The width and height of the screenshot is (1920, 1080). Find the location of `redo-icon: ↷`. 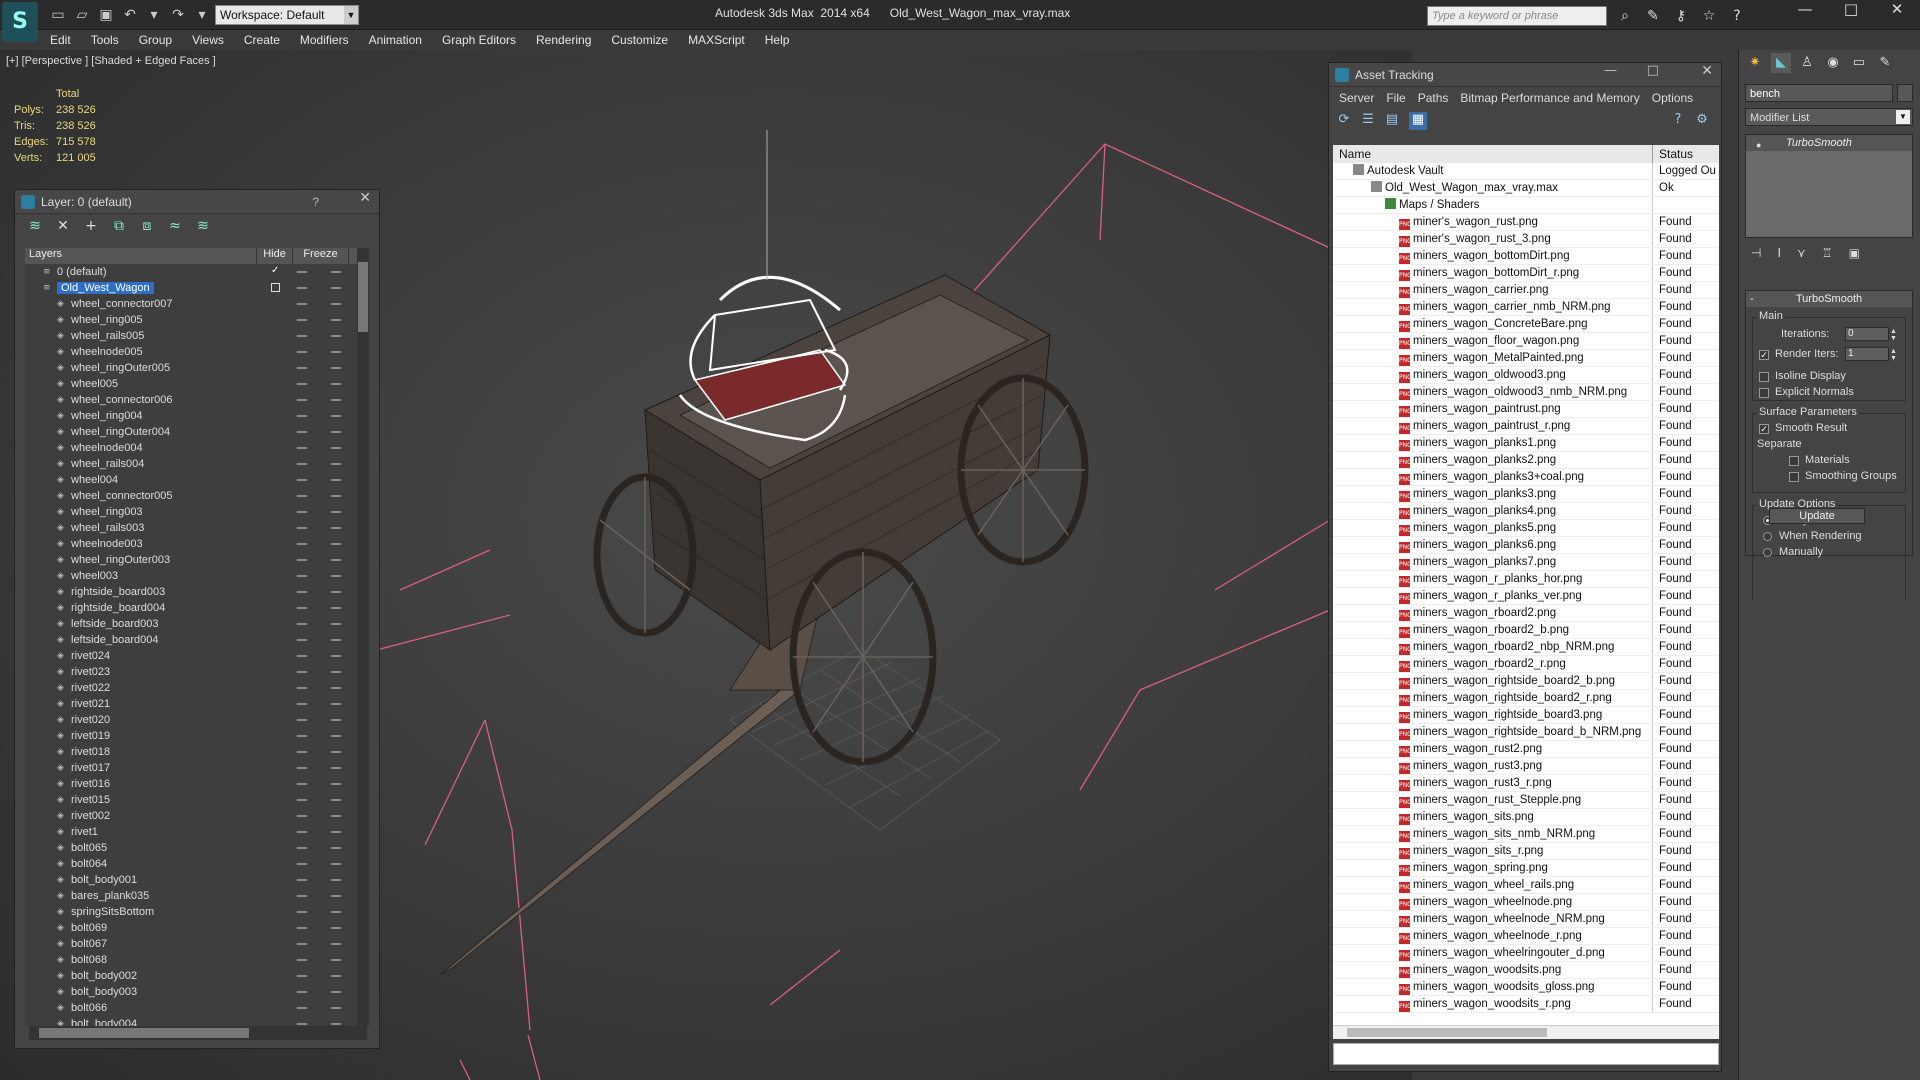

redo-icon: ↷ is located at coordinates (178, 15).